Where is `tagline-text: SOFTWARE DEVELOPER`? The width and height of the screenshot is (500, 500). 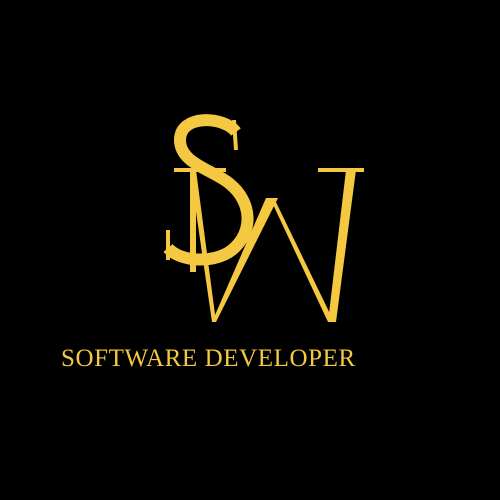
tagline-text: SOFTWARE DEVELOPER is located at coordinates (208, 358).